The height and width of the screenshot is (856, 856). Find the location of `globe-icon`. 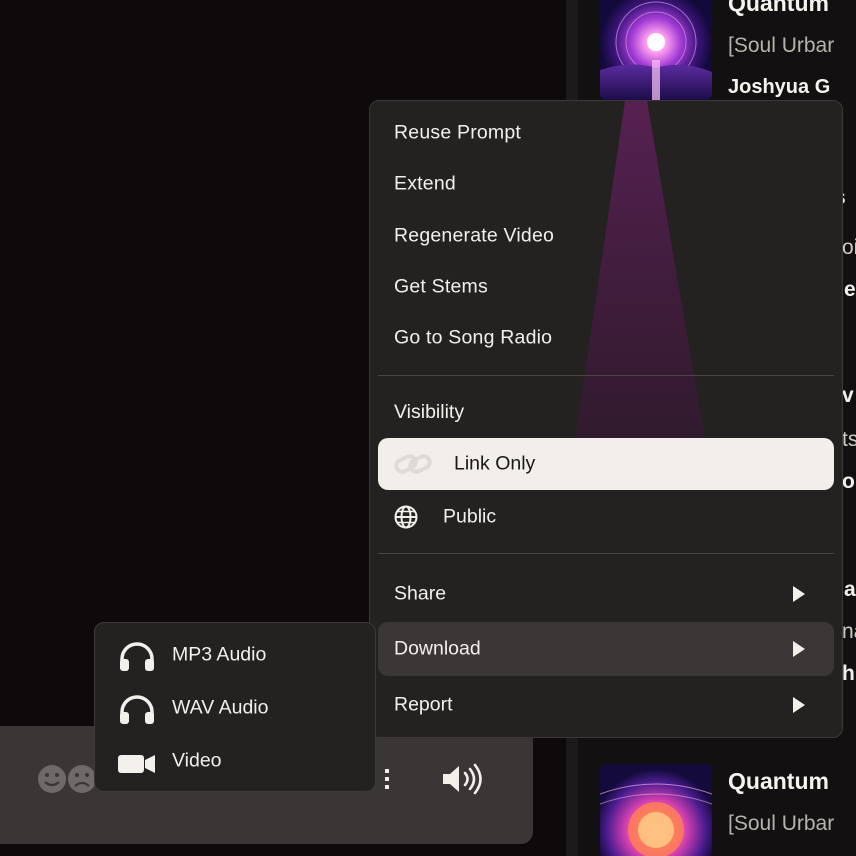

globe-icon is located at coordinates (406, 517).